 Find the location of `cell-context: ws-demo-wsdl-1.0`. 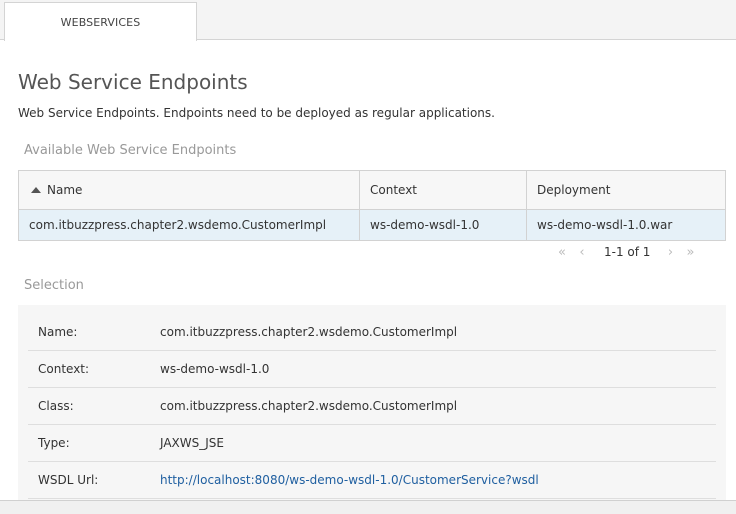

cell-context: ws-demo-wsdl-1.0 is located at coordinates (443, 225).